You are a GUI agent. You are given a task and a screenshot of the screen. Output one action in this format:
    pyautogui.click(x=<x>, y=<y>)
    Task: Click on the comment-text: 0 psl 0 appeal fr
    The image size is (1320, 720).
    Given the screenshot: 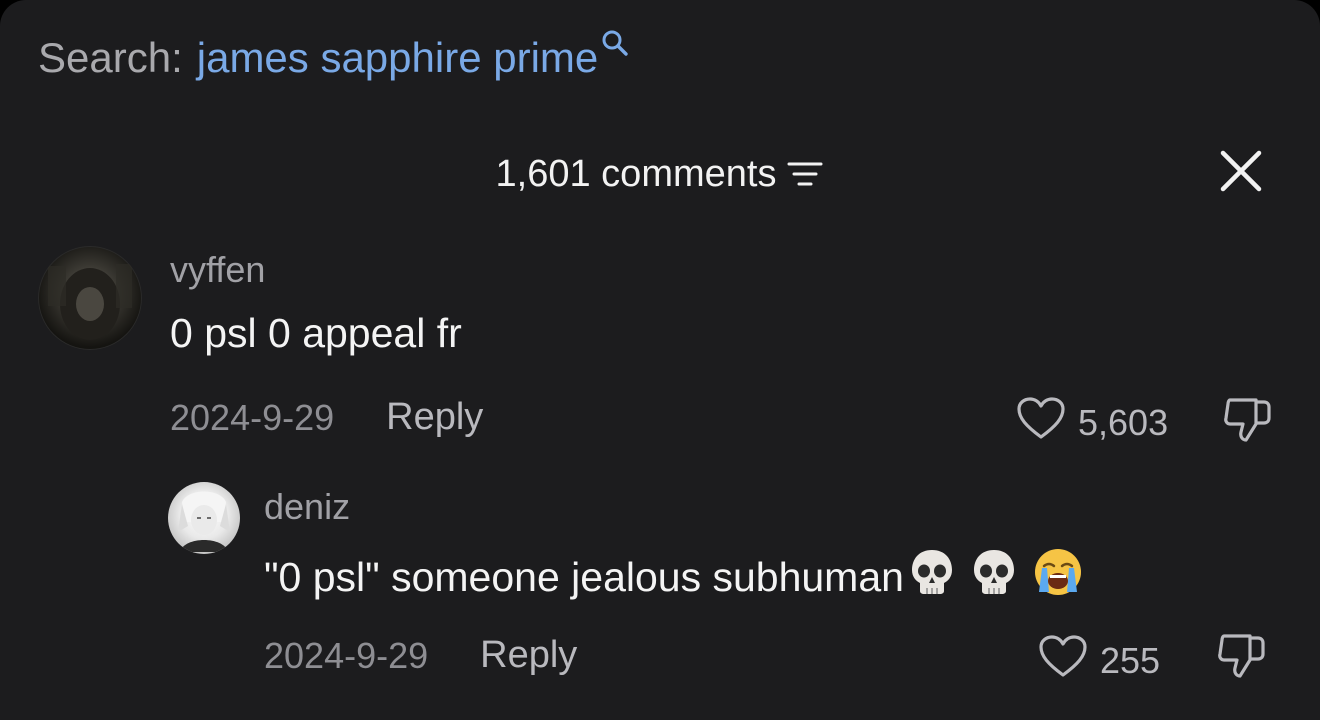 What is the action you would take?
    pyautogui.click(x=316, y=333)
    